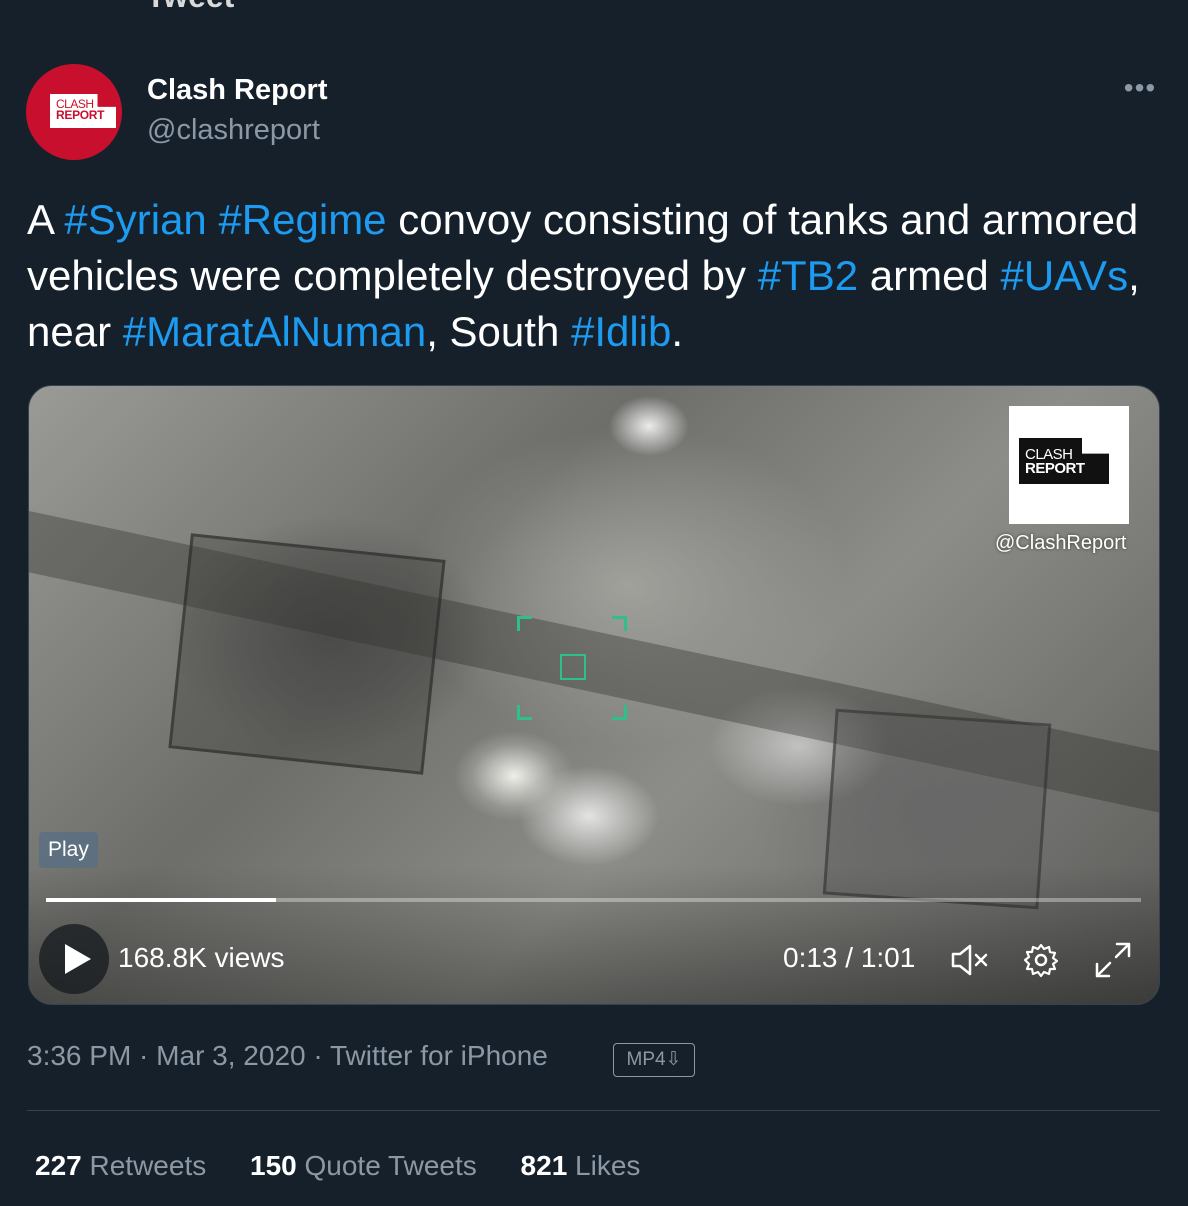 This screenshot has width=1188, height=1206. What do you see at coordinates (929, 275) in the screenshot?
I see `tweet-text-segment: armed` at bounding box center [929, 275].